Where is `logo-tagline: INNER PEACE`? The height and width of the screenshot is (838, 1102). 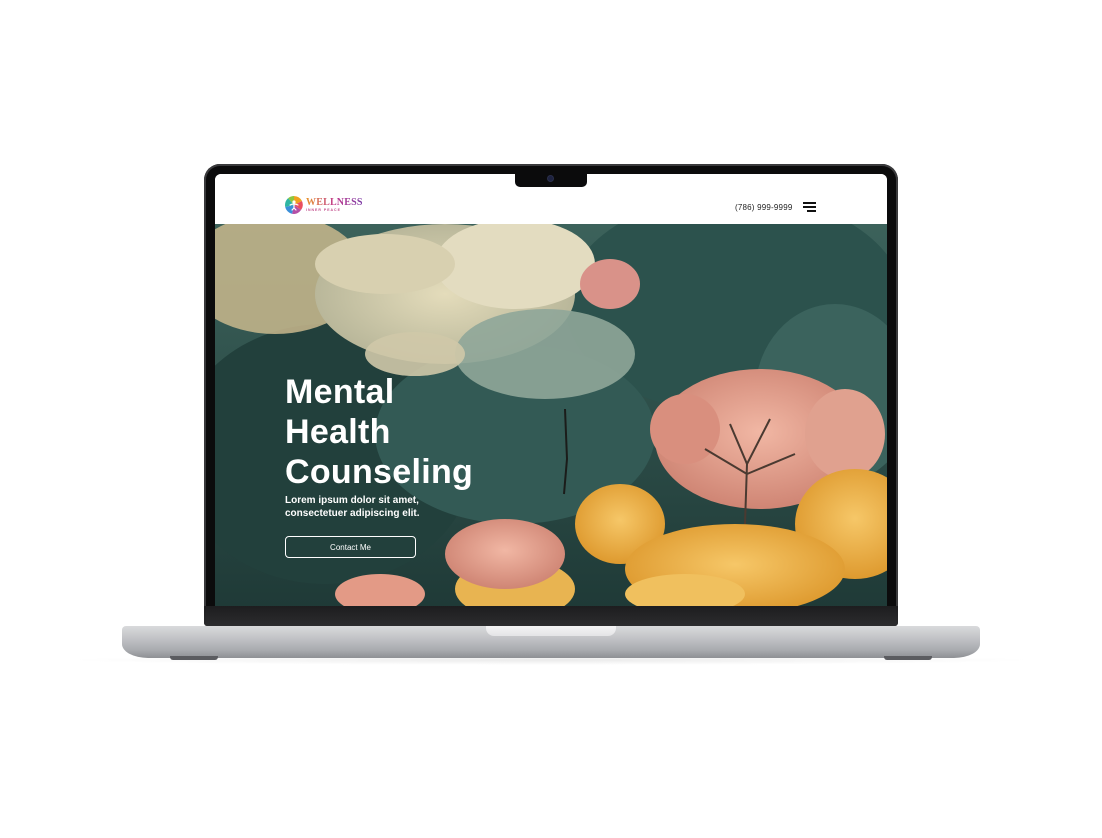
logo-tagline: INNER PEACE is located at coordinates (323, 209).